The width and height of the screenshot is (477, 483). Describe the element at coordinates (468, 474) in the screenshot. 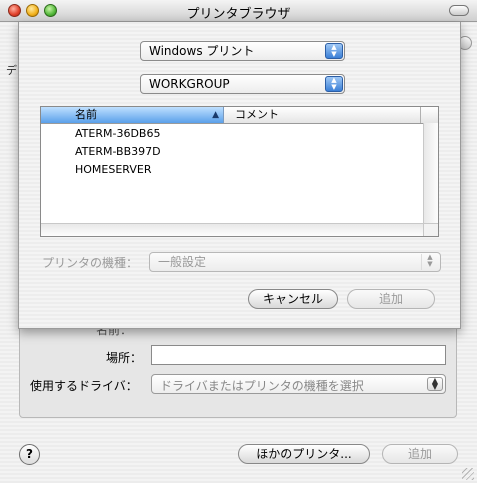

I see `resize-grip-icon` at that location.